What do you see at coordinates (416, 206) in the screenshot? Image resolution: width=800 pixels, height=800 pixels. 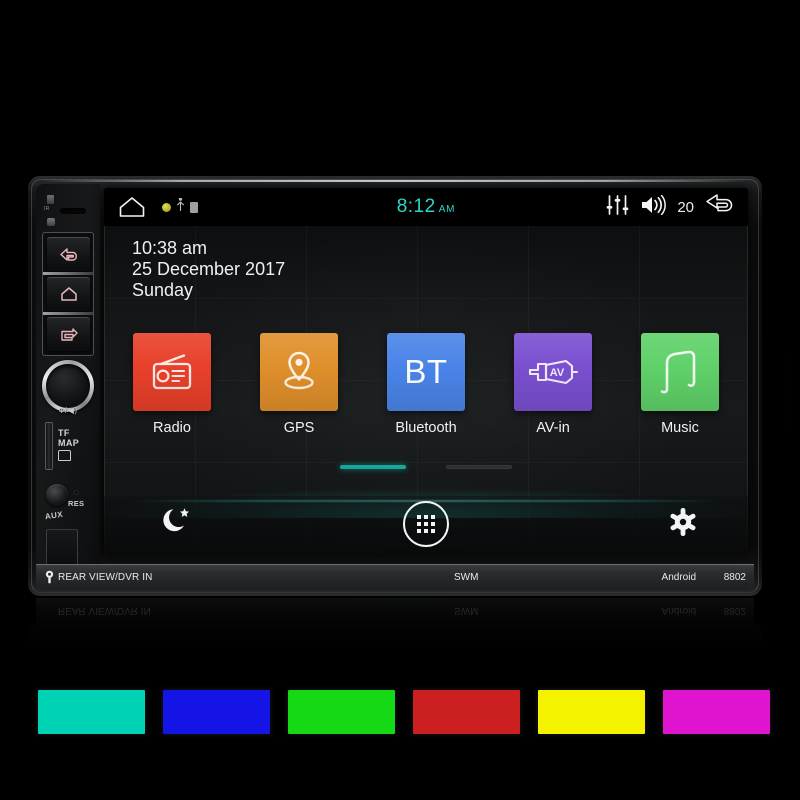 I see `clock-time: 8:12` at bounding box center [416, 206].